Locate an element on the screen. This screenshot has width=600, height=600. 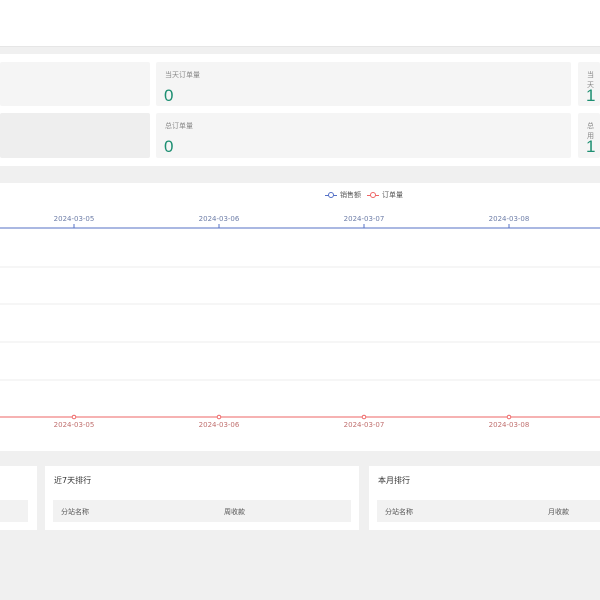
rank-week-col-amount: 周收款 is located at coordinates (234, 512).